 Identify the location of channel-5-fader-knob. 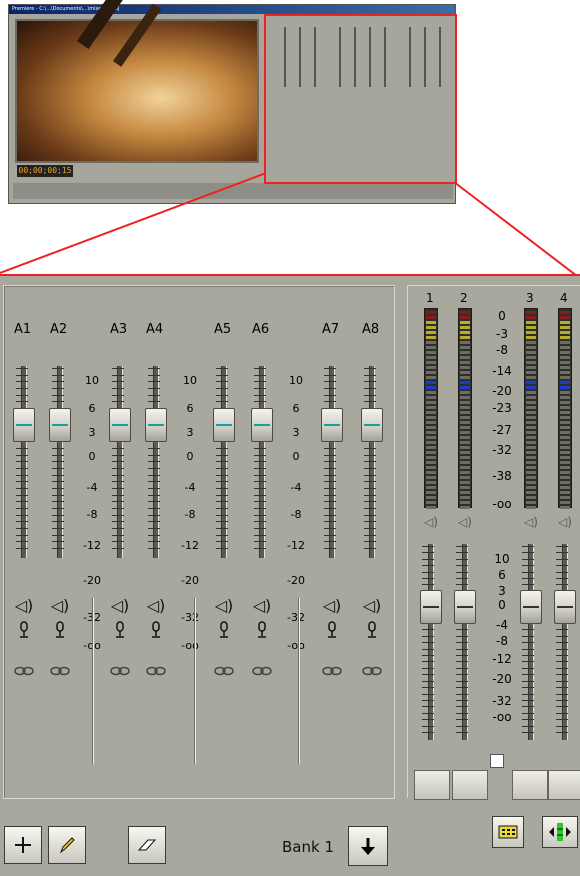
(224, 425).